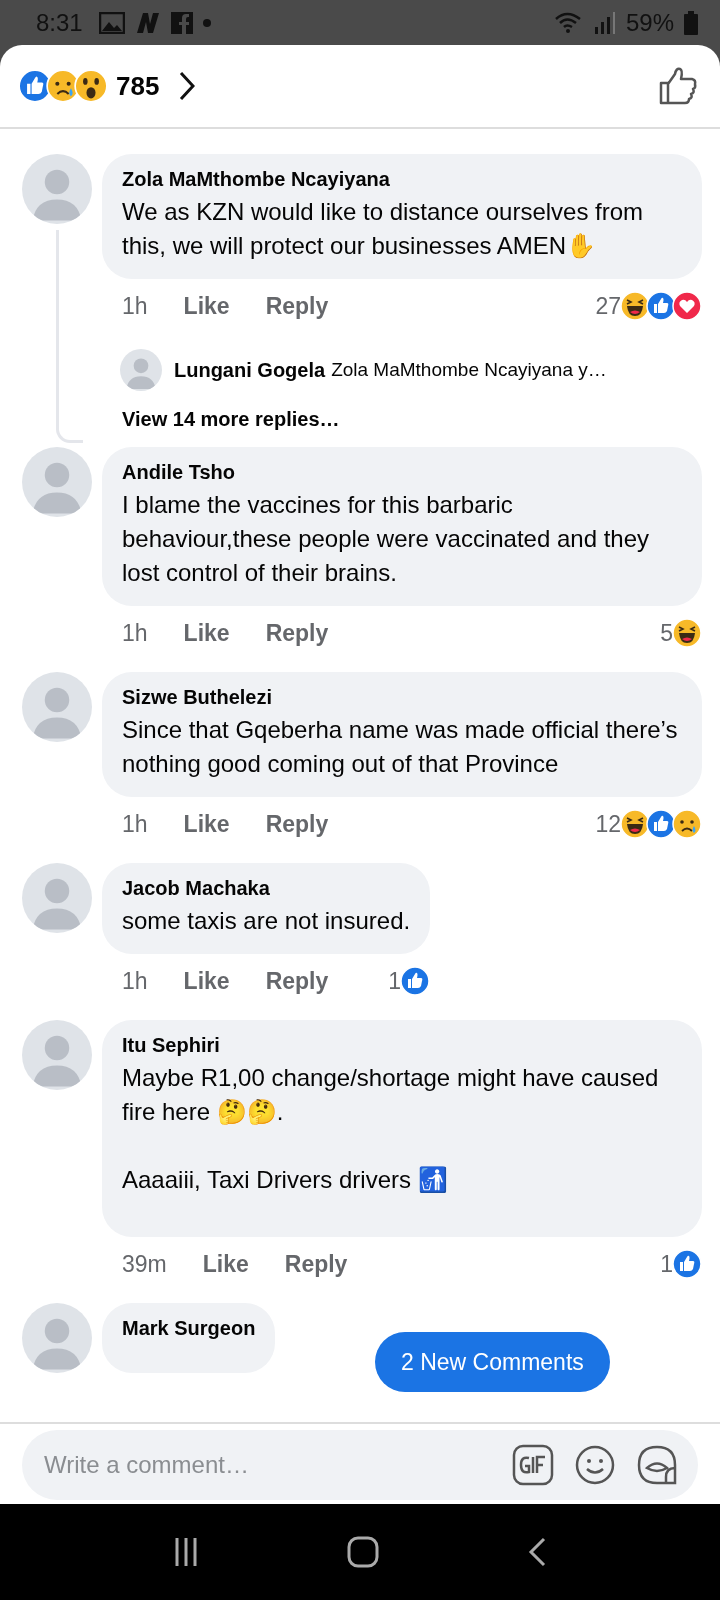  What do you see at coordinates (285, 1180) in the screenshot?
I see `comment-text: Aaaaiii, Taxi Drivers drivers 🚮` at bounding box center [285, 1180].